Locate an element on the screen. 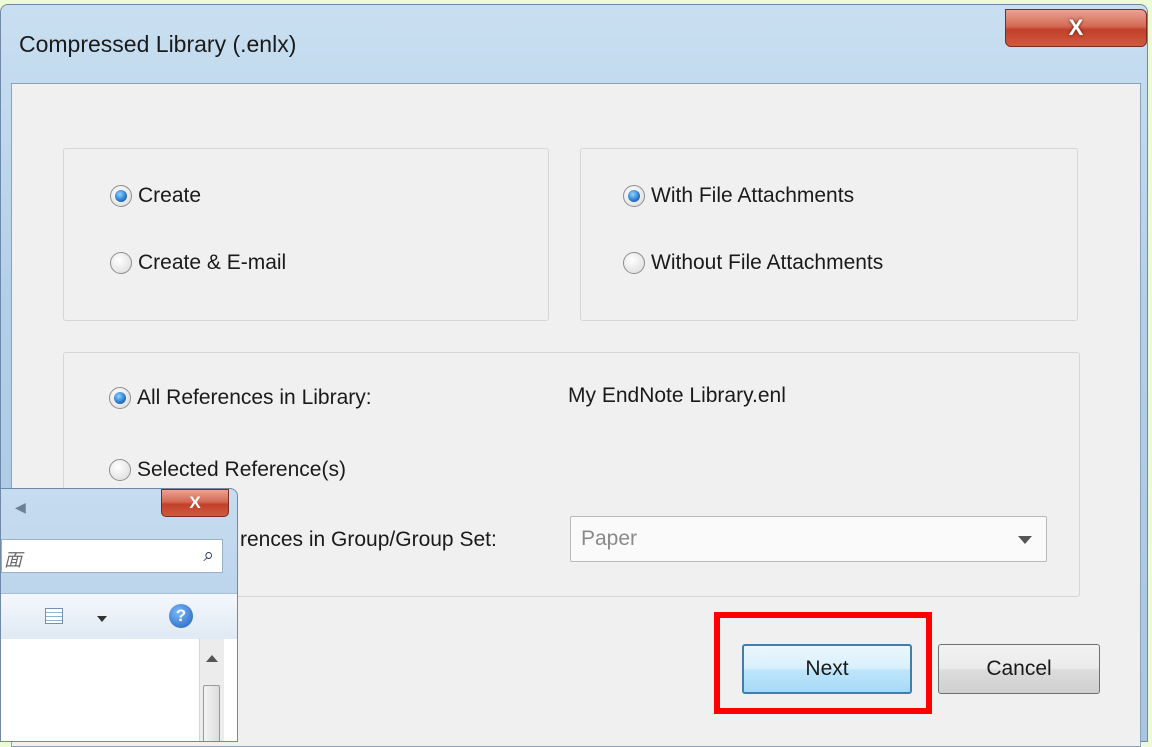  background-explorer-window: ◀ X 面 ⌕ ? is located at coordinates (119, 615).